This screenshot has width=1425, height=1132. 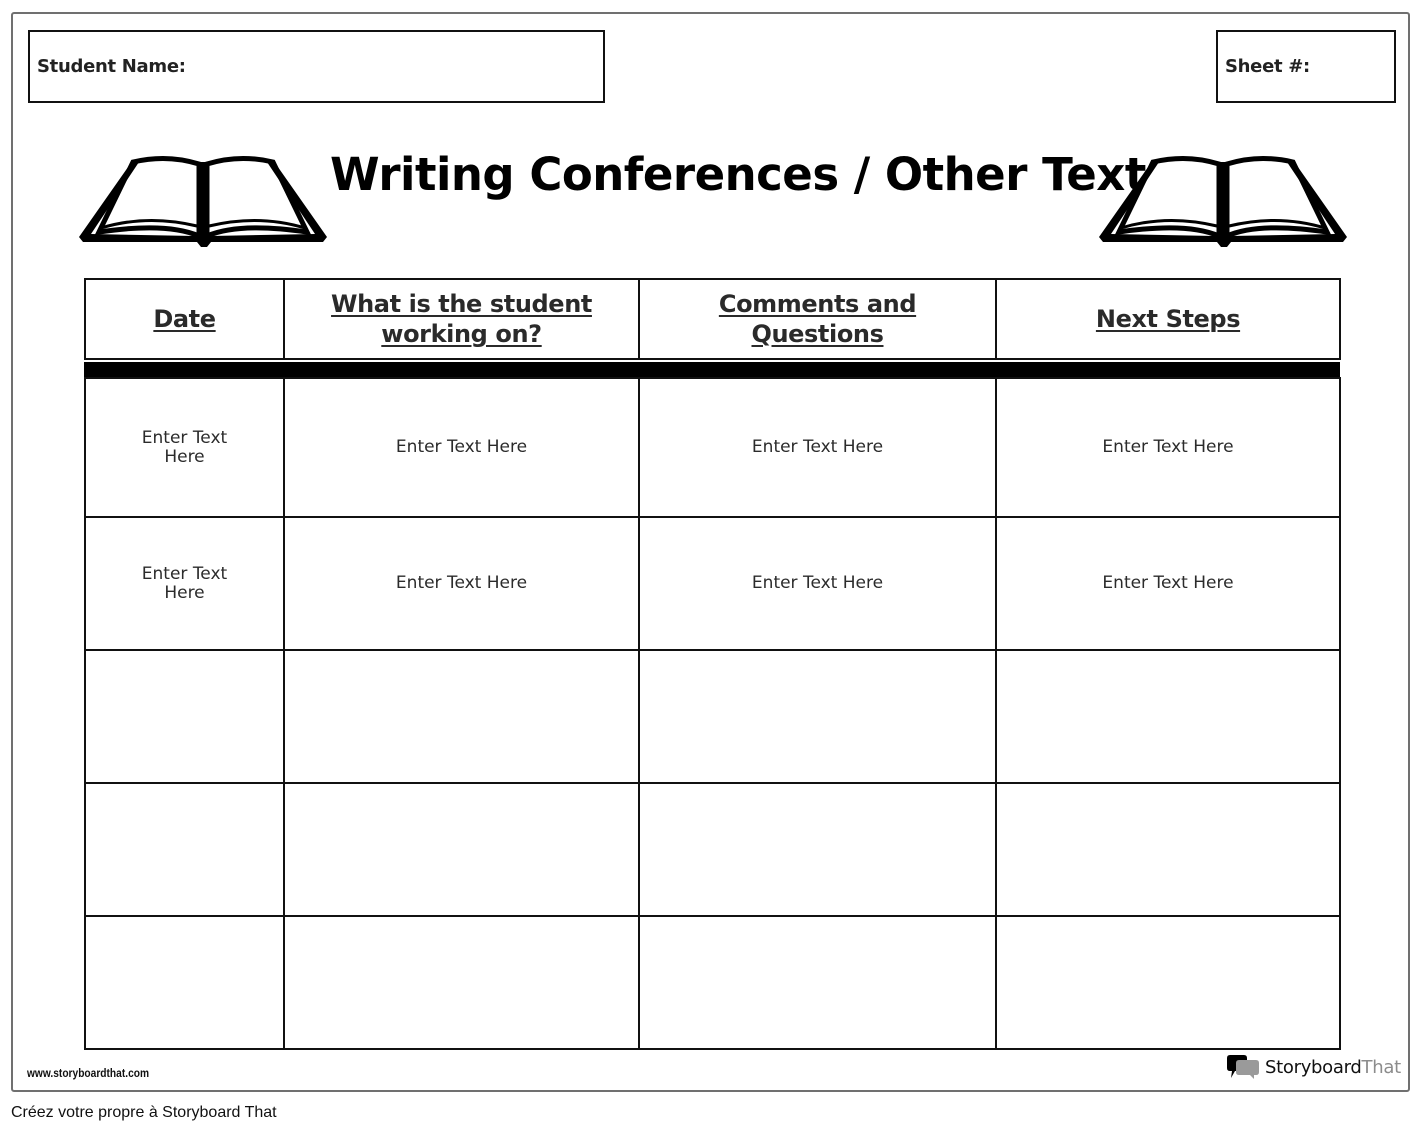 I want to click on sheet-number-field: Sheet #:, so click(x=1306, y=66).